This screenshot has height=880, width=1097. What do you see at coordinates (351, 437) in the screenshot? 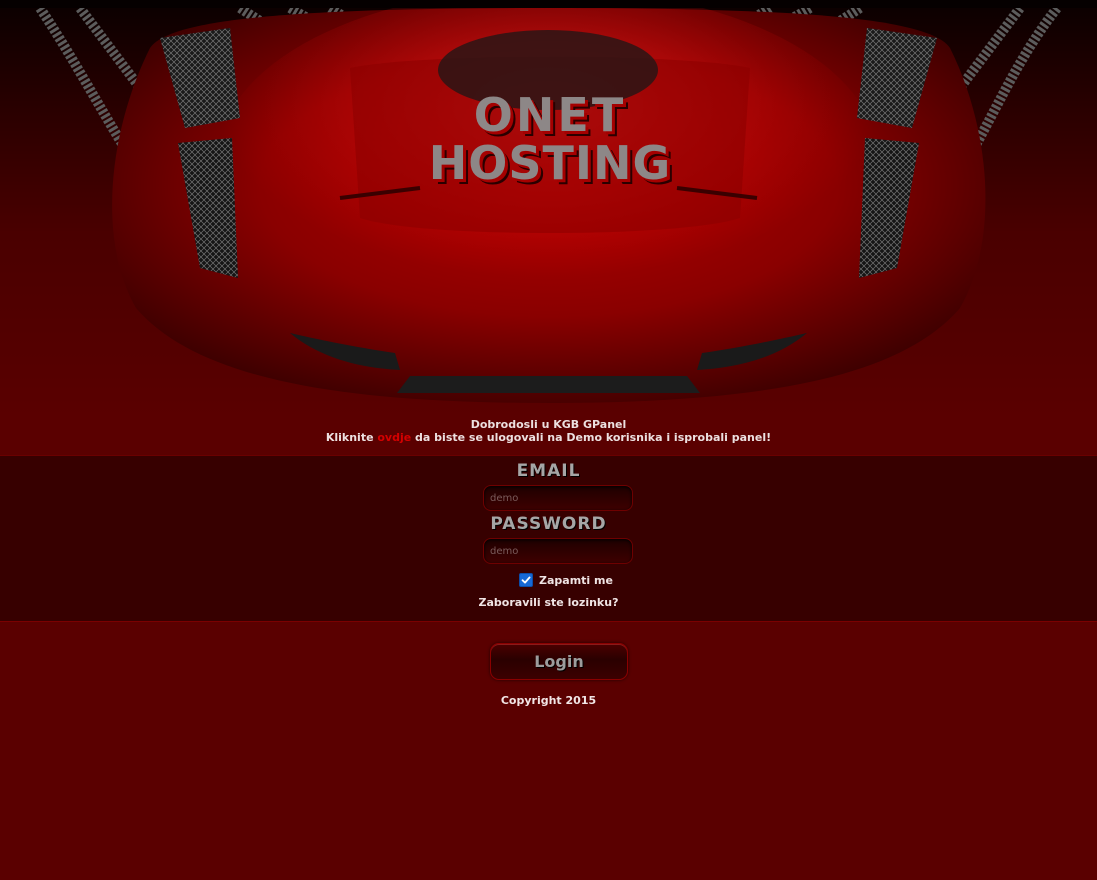
I see `welcome-demo-prefix: Kliknite` at bounding box center [351, 437].